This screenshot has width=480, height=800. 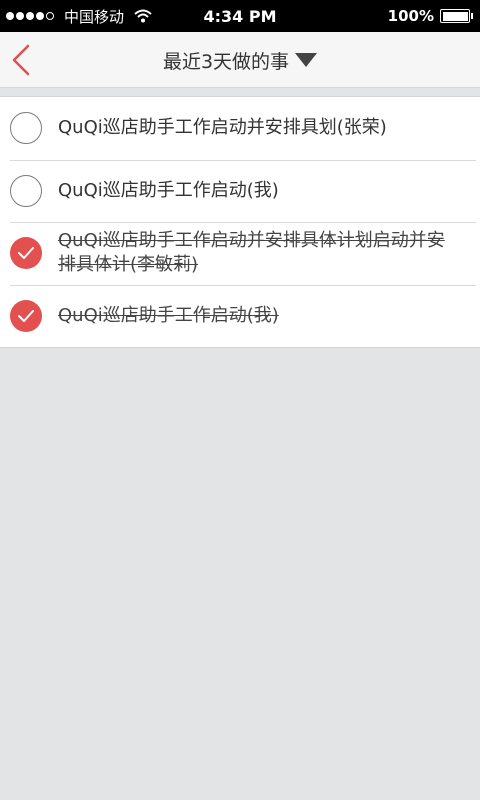 What do you see at coordinates (456, 16) in the screenshot?
I see `battery-icon` at bounding box center [456, 16].